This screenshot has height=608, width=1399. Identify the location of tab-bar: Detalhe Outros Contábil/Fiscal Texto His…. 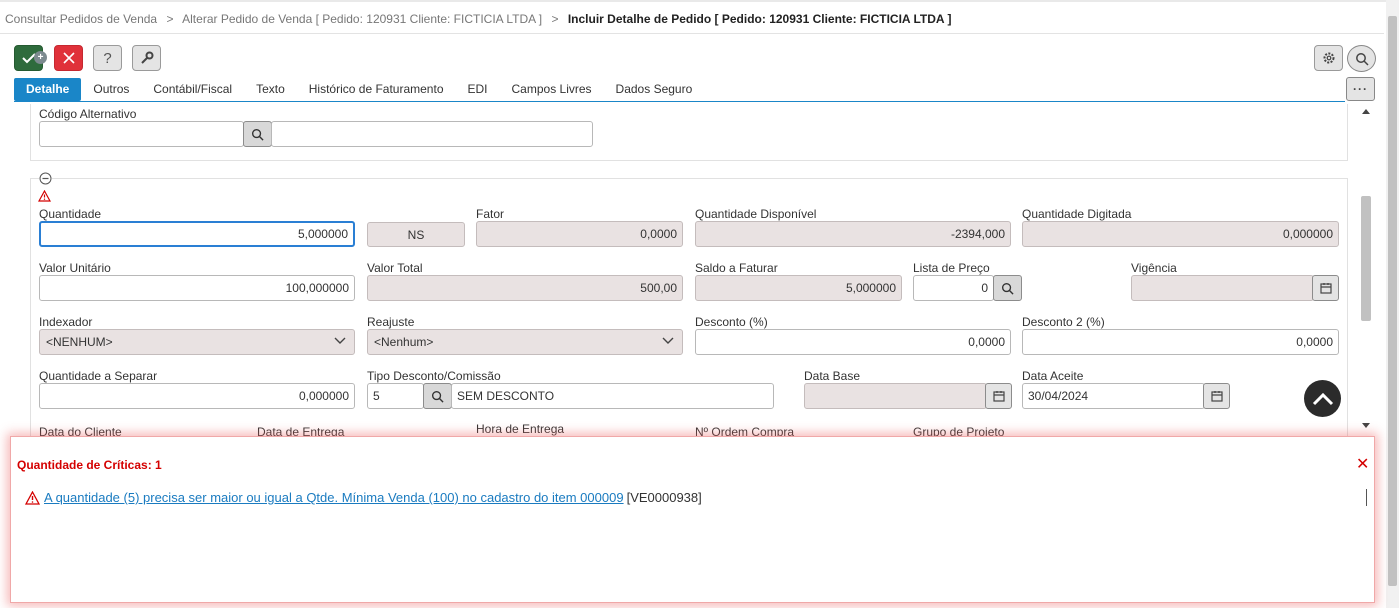
(359, 89).